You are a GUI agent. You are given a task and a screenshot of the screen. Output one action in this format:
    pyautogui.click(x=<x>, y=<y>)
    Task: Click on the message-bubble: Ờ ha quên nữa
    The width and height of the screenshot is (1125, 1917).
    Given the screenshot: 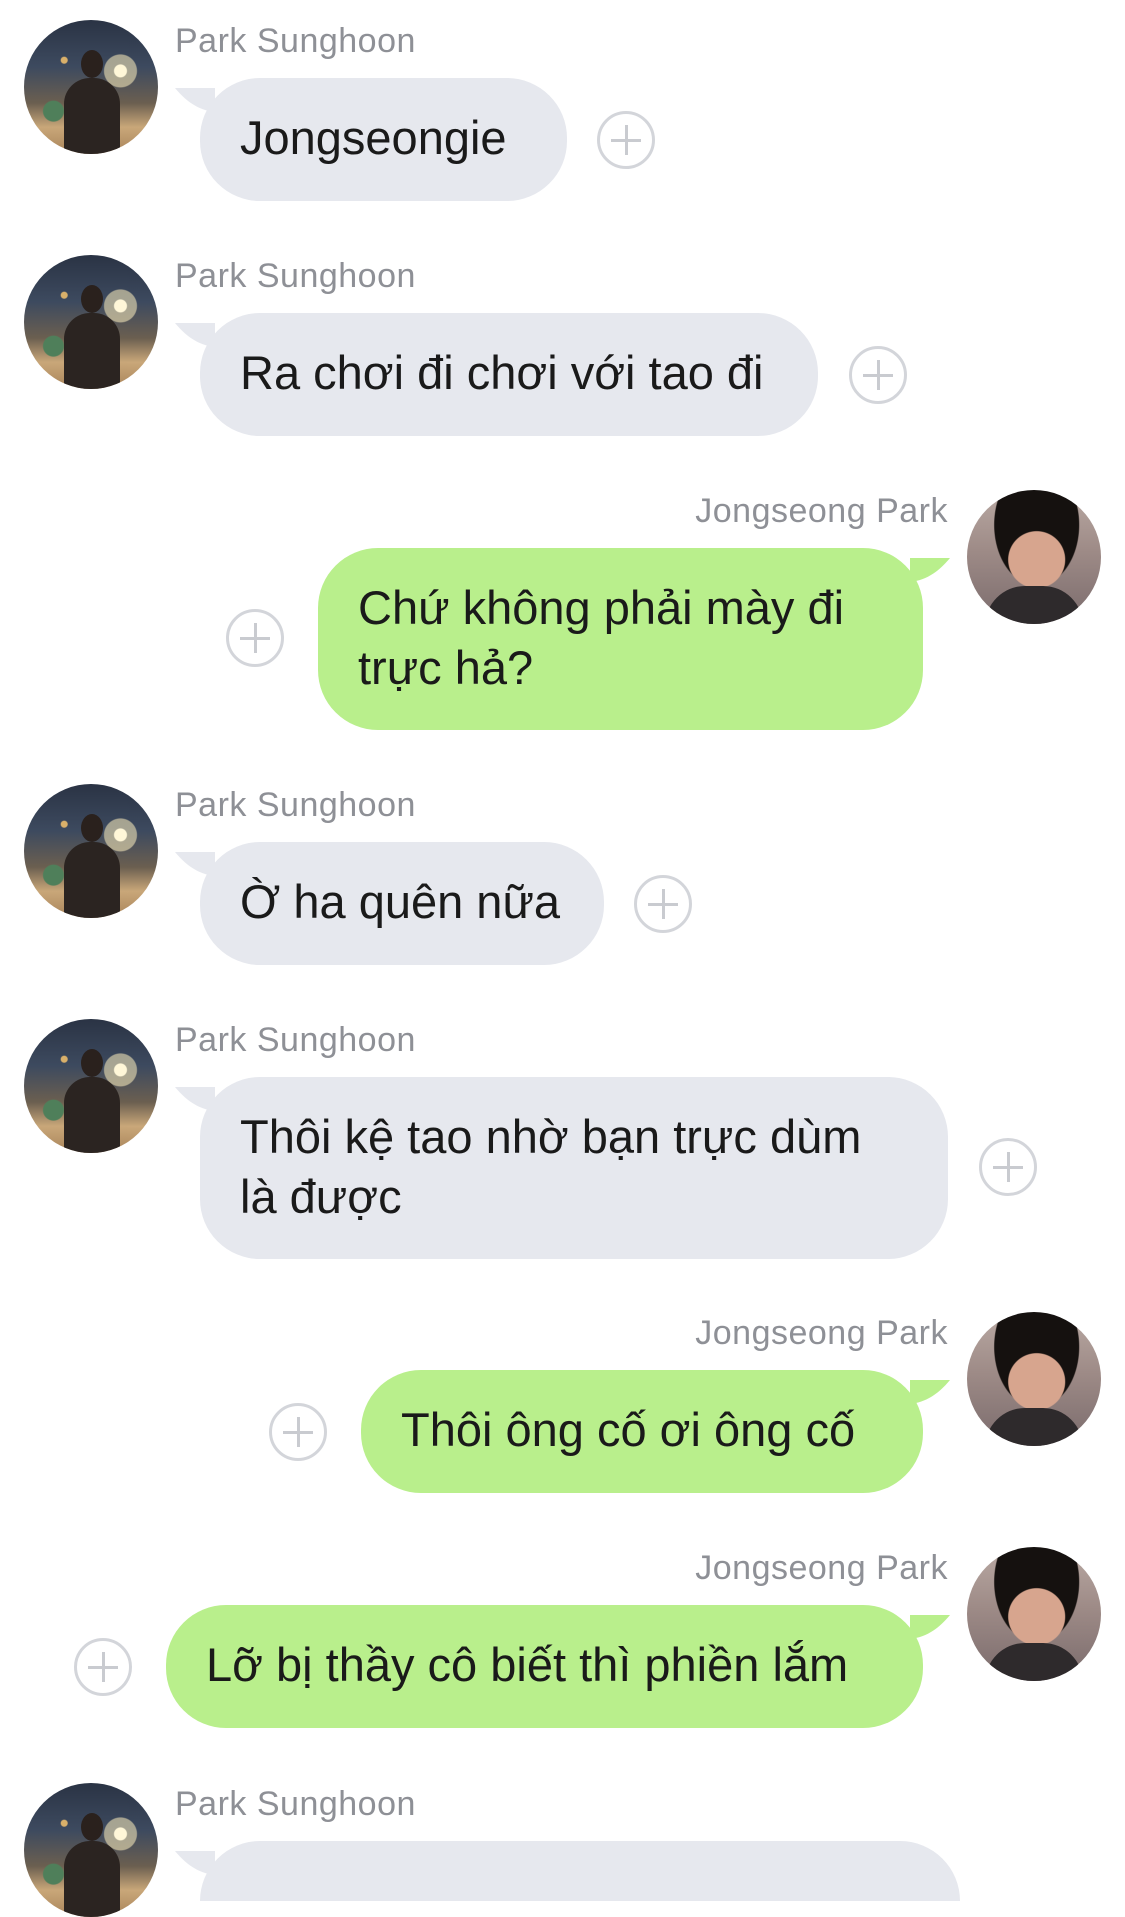 What is the action you would take?
    pyautogui.click(x=402, y=903)
    